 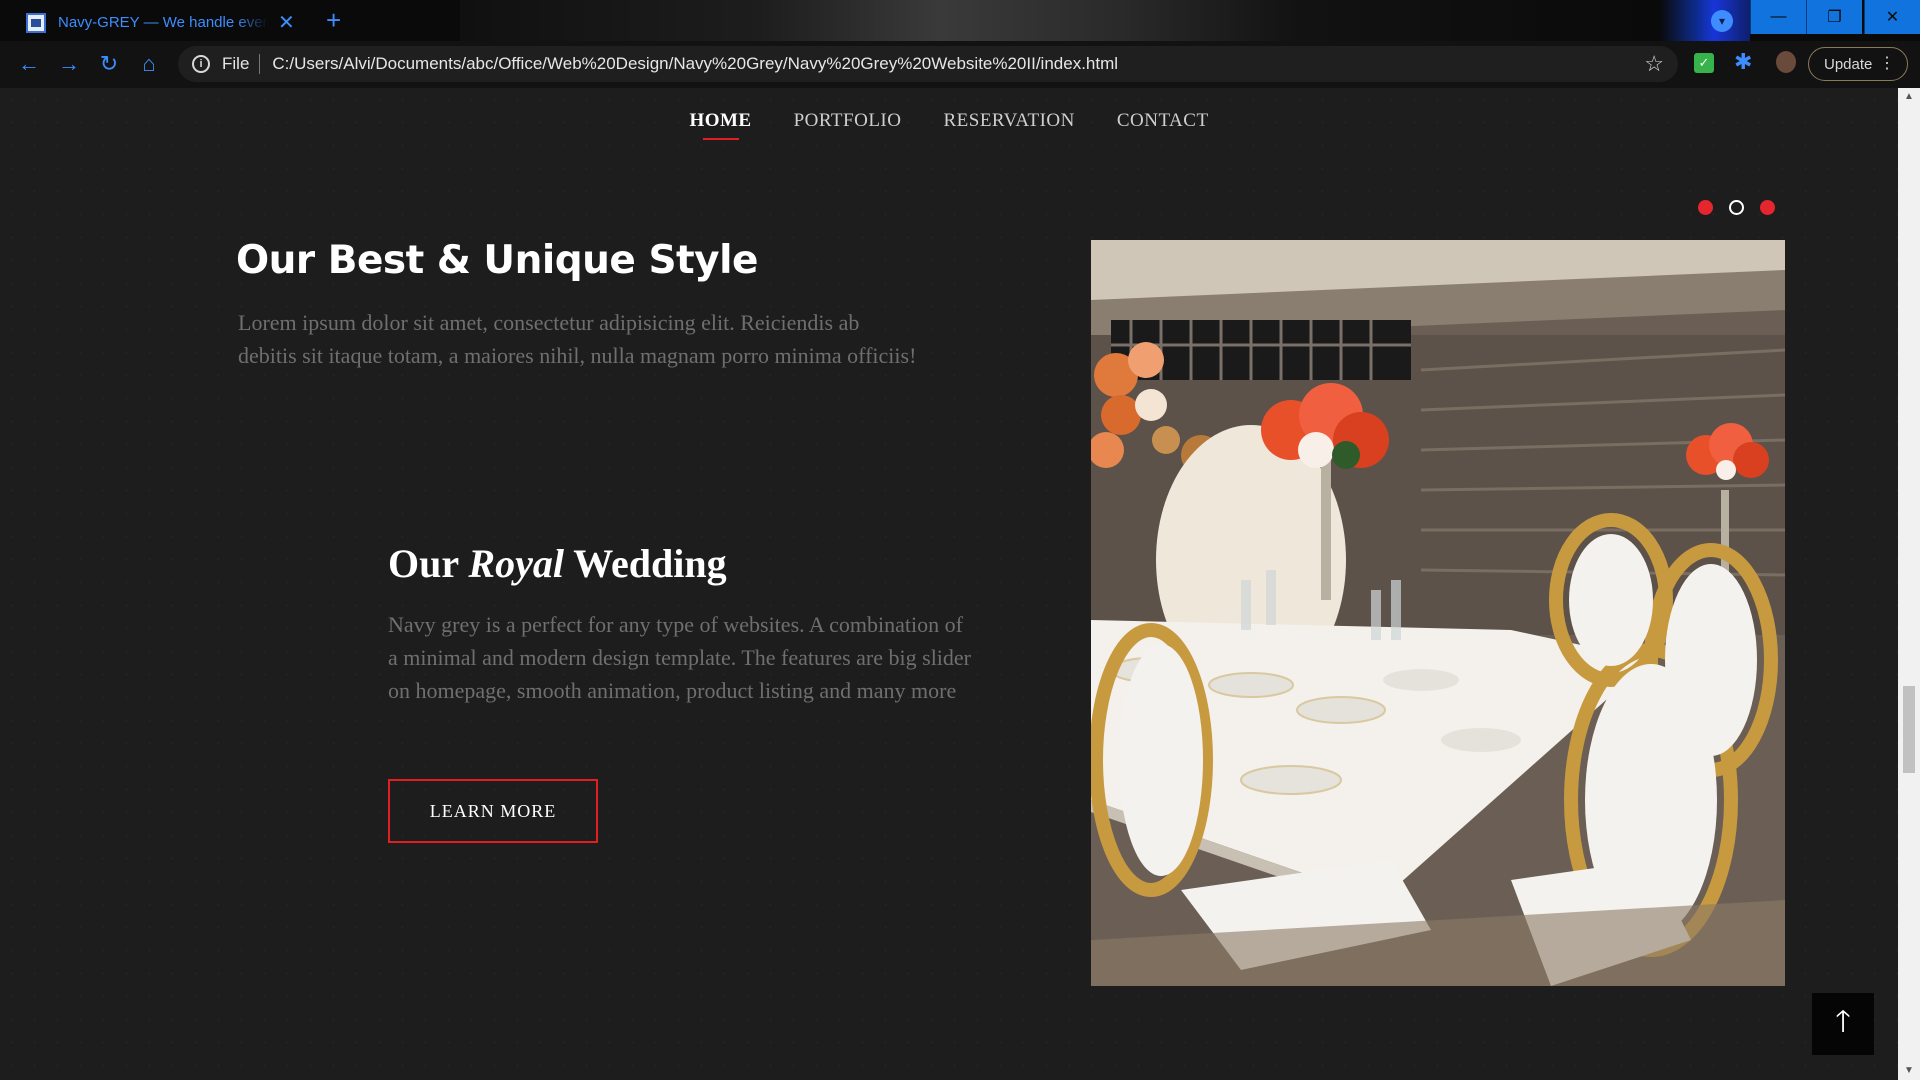 What do you see at coordinates (1834, 17) in the screenshot?
I see `restore-button: ❐` at bounding box center [1834, 17].